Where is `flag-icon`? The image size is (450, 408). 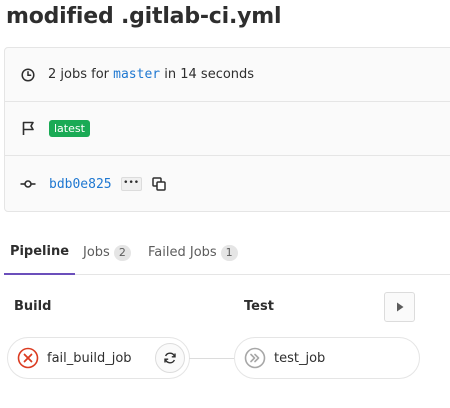
flag-icon is located at coordinates (28, 129).